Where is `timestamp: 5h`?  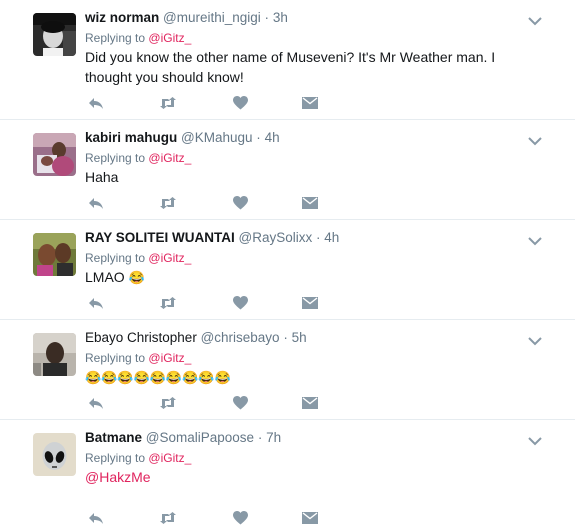 timestamp: 5h is located at coordinates (299, 337).